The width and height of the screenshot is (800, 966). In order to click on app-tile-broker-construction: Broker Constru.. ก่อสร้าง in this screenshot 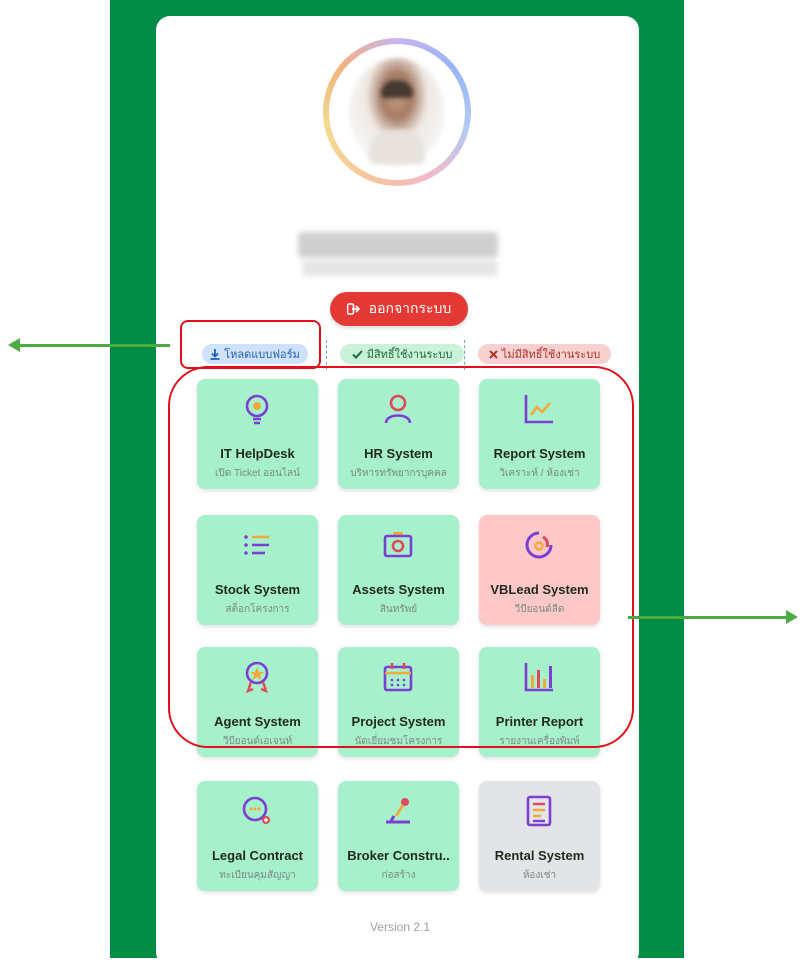, I will do `click(398, 836)`.